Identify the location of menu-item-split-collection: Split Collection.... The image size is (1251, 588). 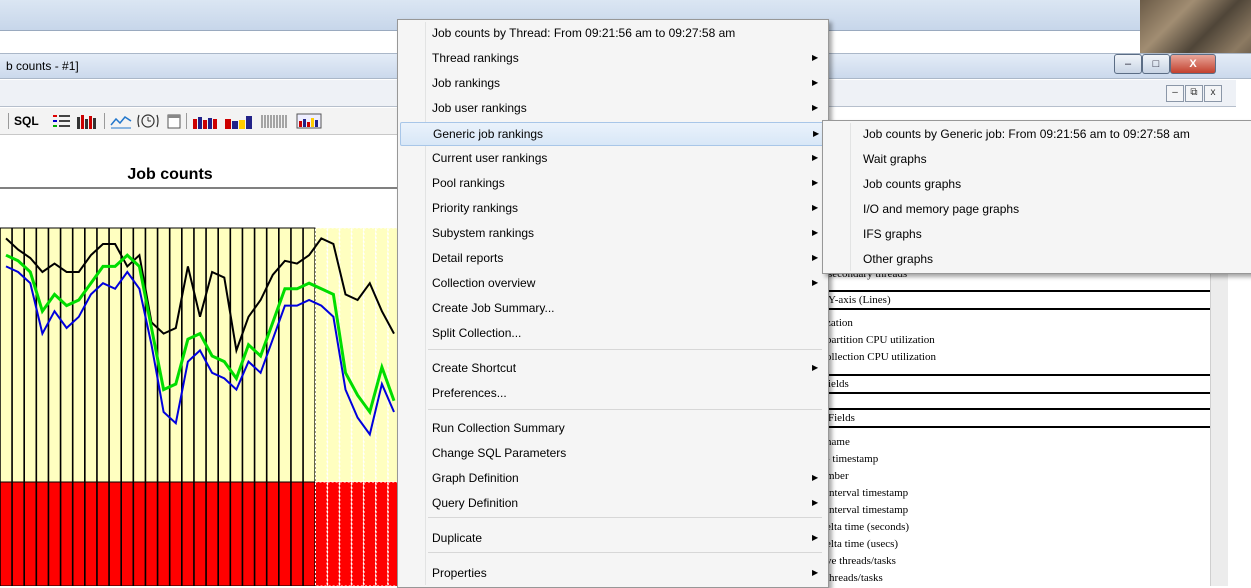
(612, 333).